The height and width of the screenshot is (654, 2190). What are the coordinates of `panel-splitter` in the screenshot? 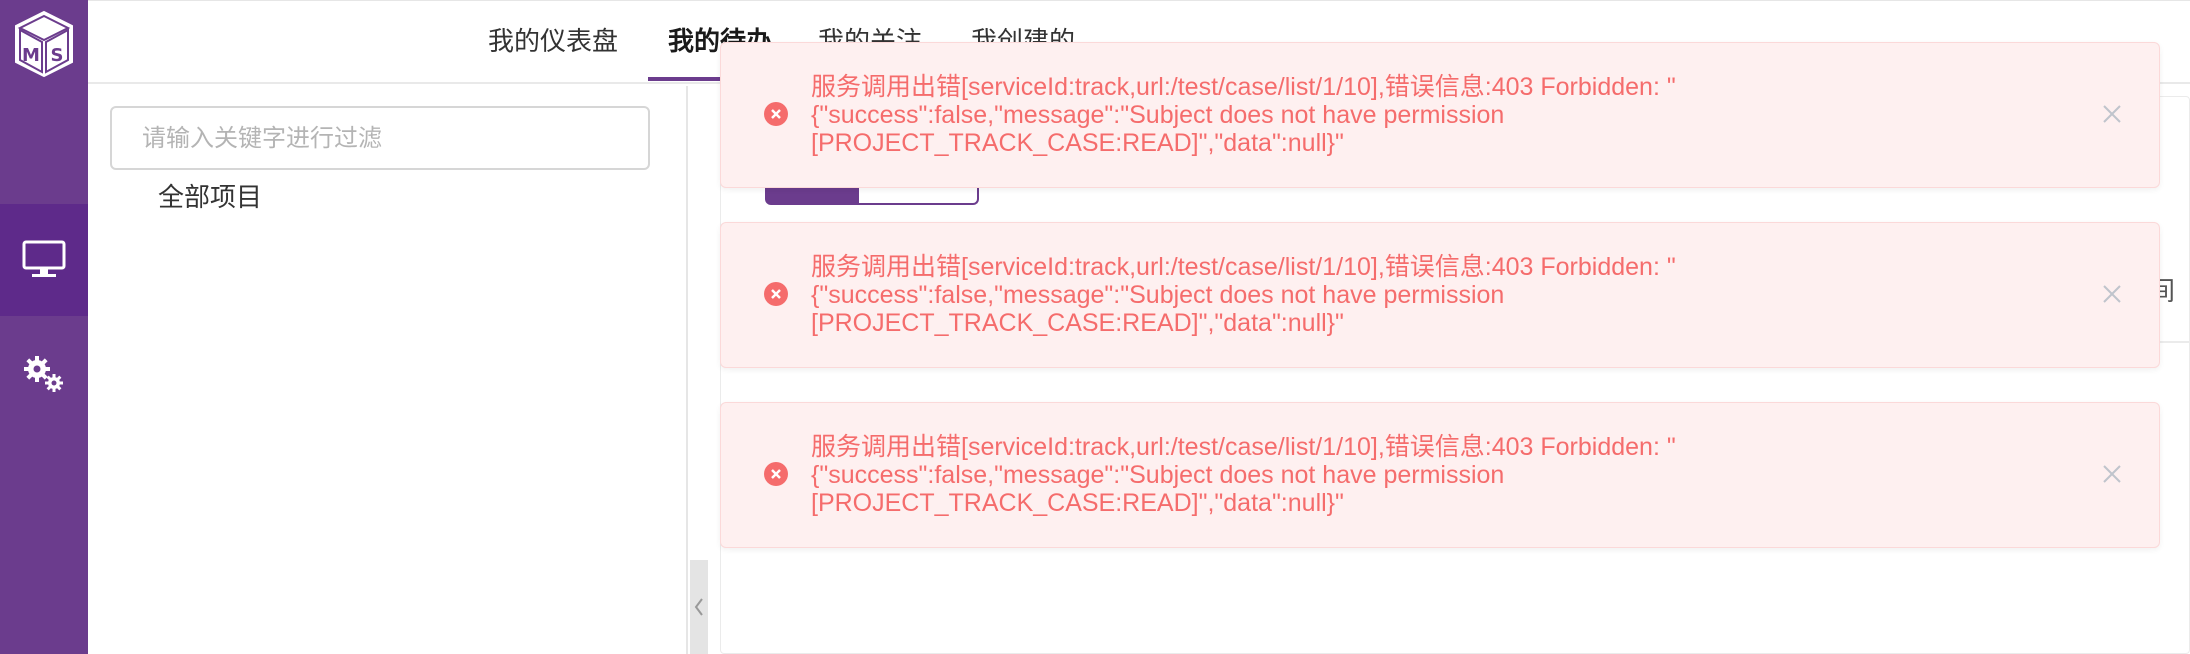 It's located at (699, 607).